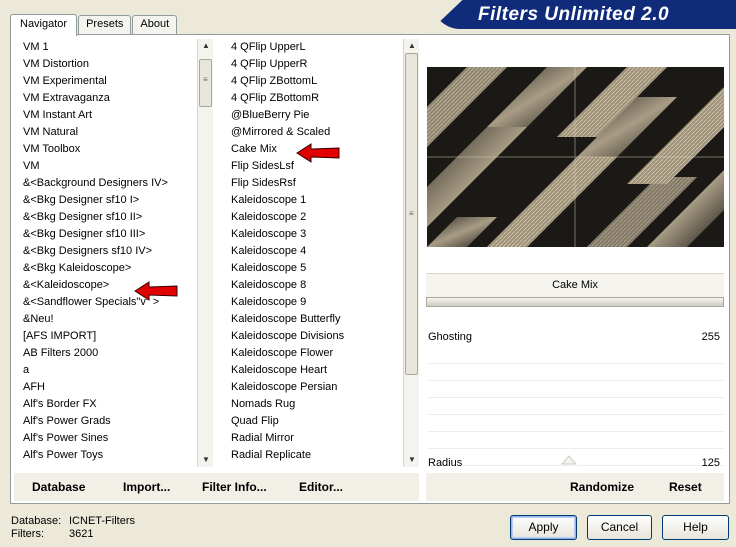 Image resolution: width=736 pixels, height=547 pixels. What do you see at coordinates (316, 336) in the screenshot?
I see `filter-item: Kaleidoscope Divisions` at bounding box center [316, 336].